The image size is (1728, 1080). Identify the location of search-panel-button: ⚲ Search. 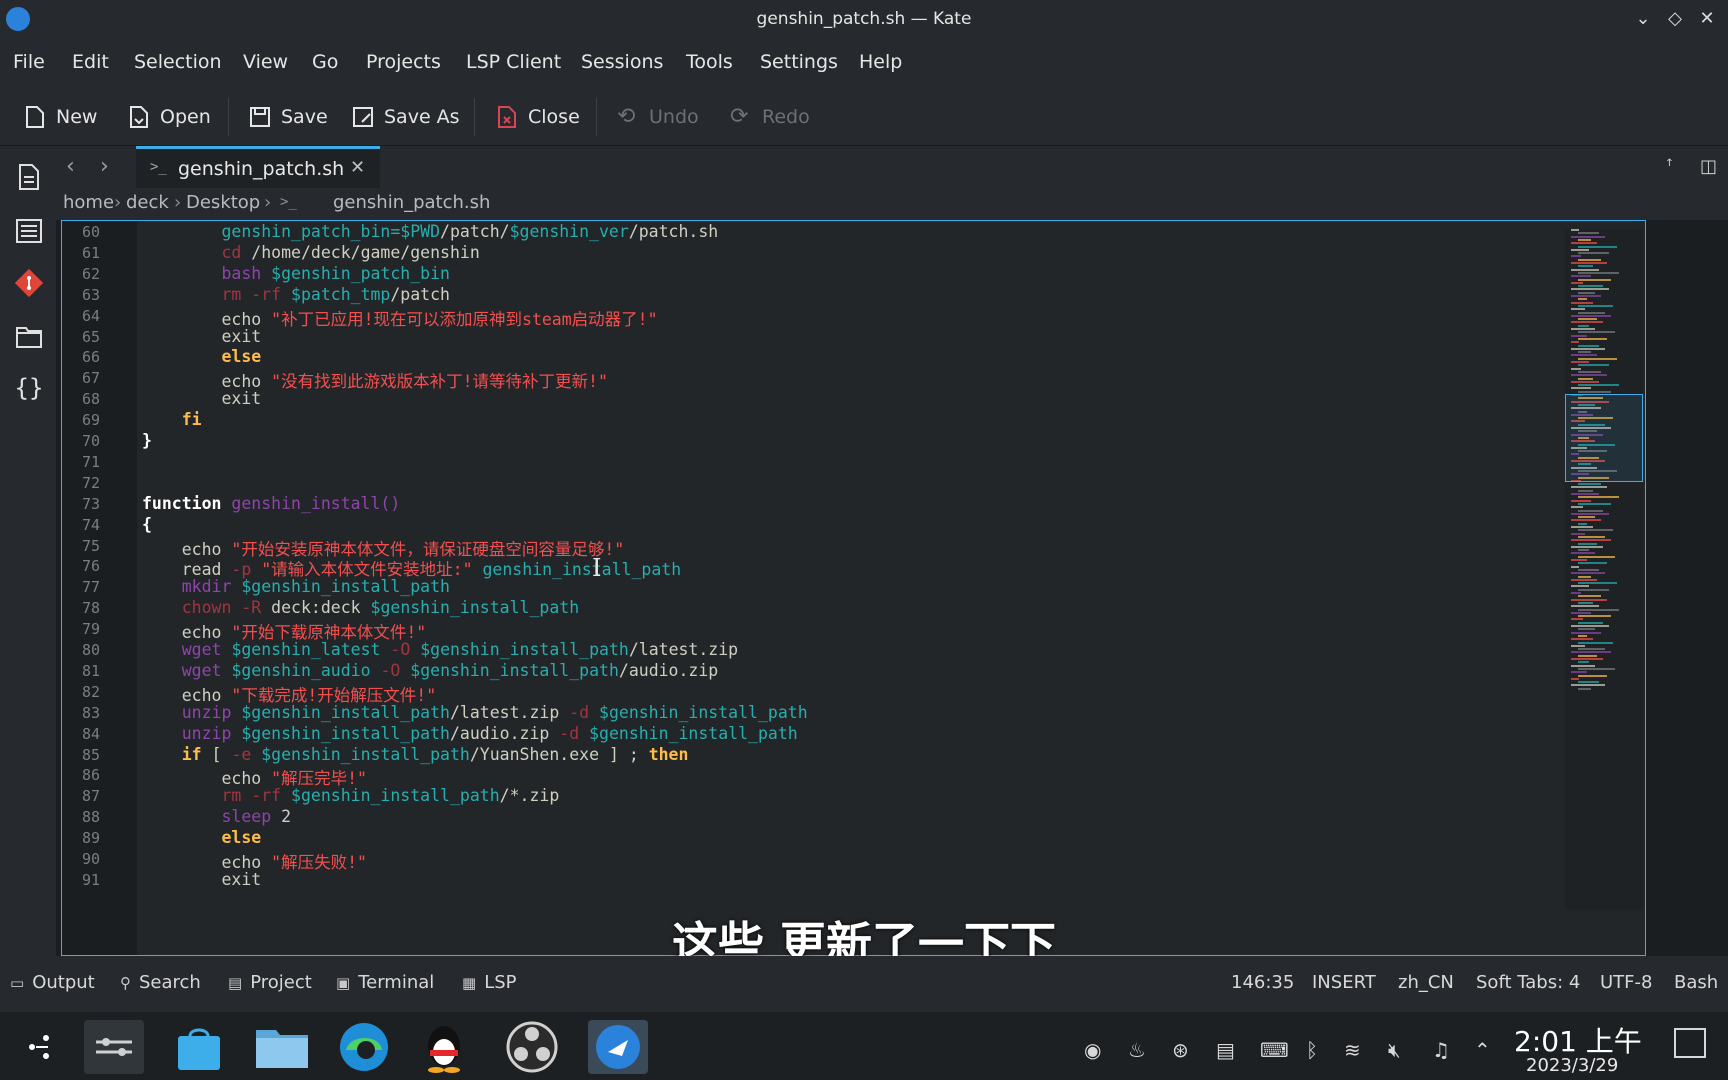
(160, 982).